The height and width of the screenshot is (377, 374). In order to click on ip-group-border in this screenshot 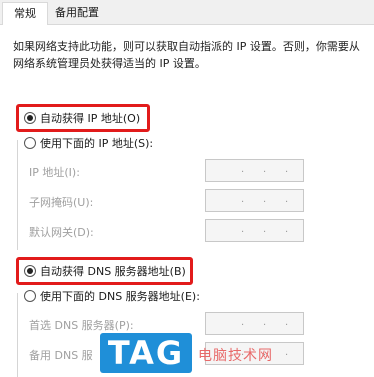, I will do `click(17, 195)`.